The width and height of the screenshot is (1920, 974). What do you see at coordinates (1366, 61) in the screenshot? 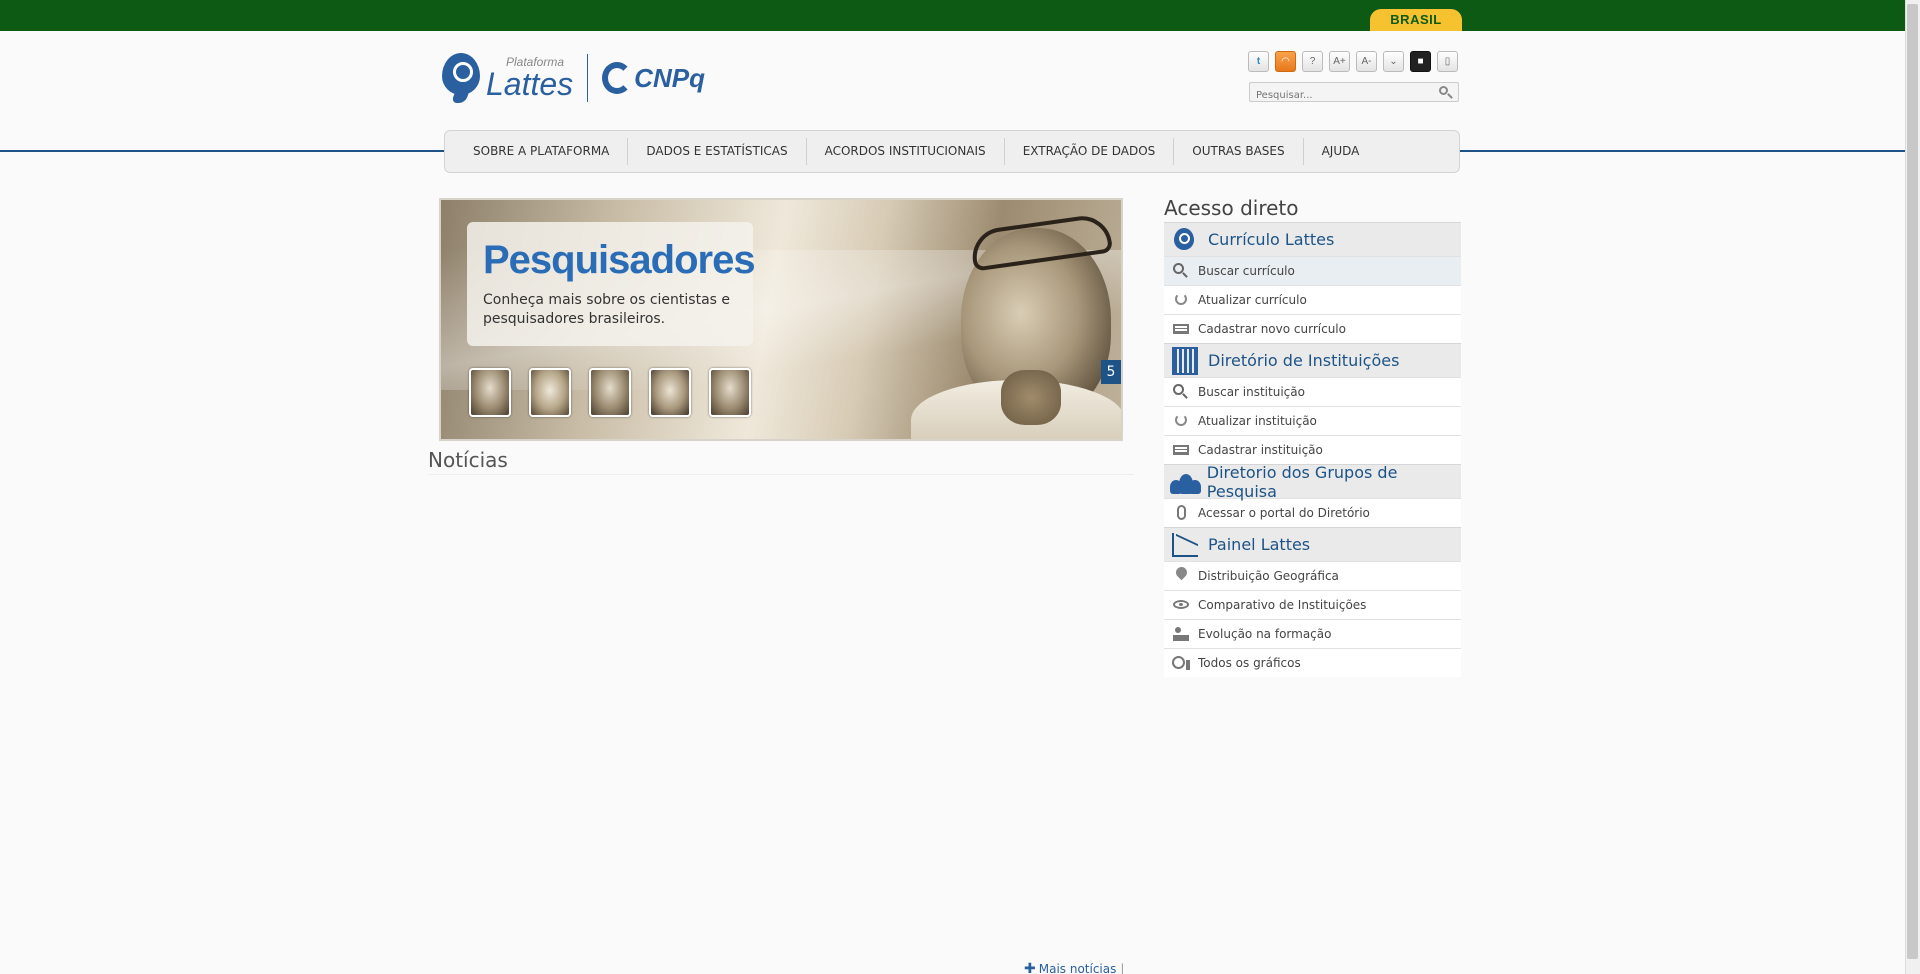
I see `font-decrease-icon: A-` at bounding box center [1366, 61].